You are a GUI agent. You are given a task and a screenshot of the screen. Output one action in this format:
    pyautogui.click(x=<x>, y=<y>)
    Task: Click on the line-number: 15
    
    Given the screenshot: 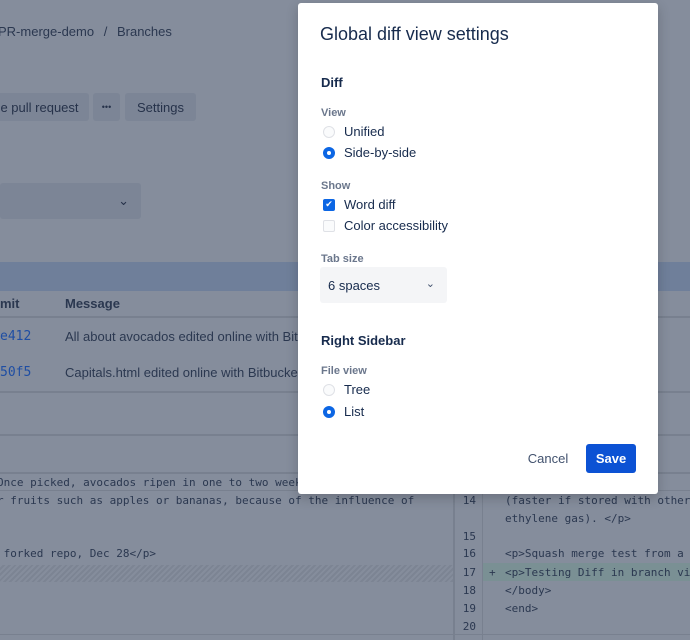 What is the action you would take?
    pyautogui.click(x=469, y=536)
    